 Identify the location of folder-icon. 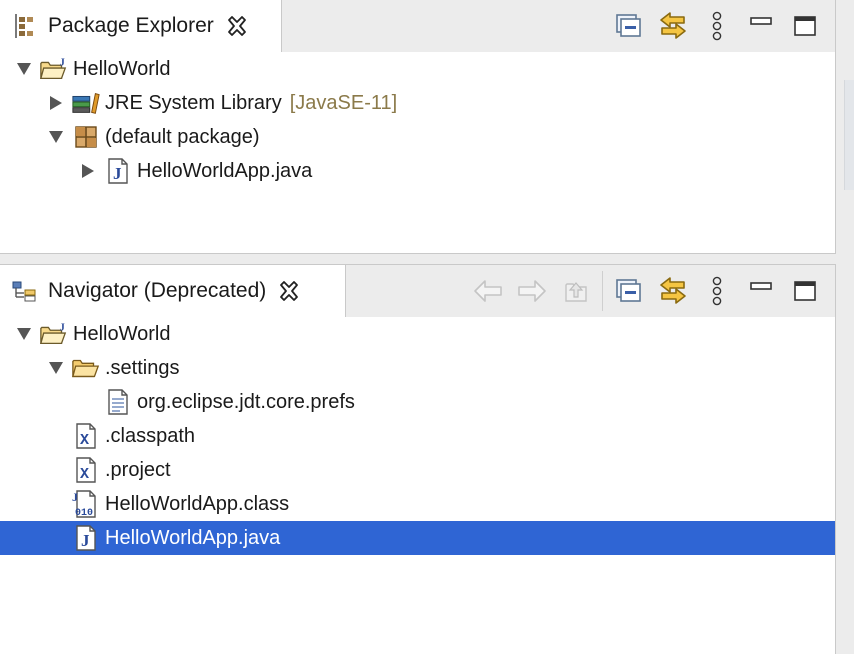
(86, 368).